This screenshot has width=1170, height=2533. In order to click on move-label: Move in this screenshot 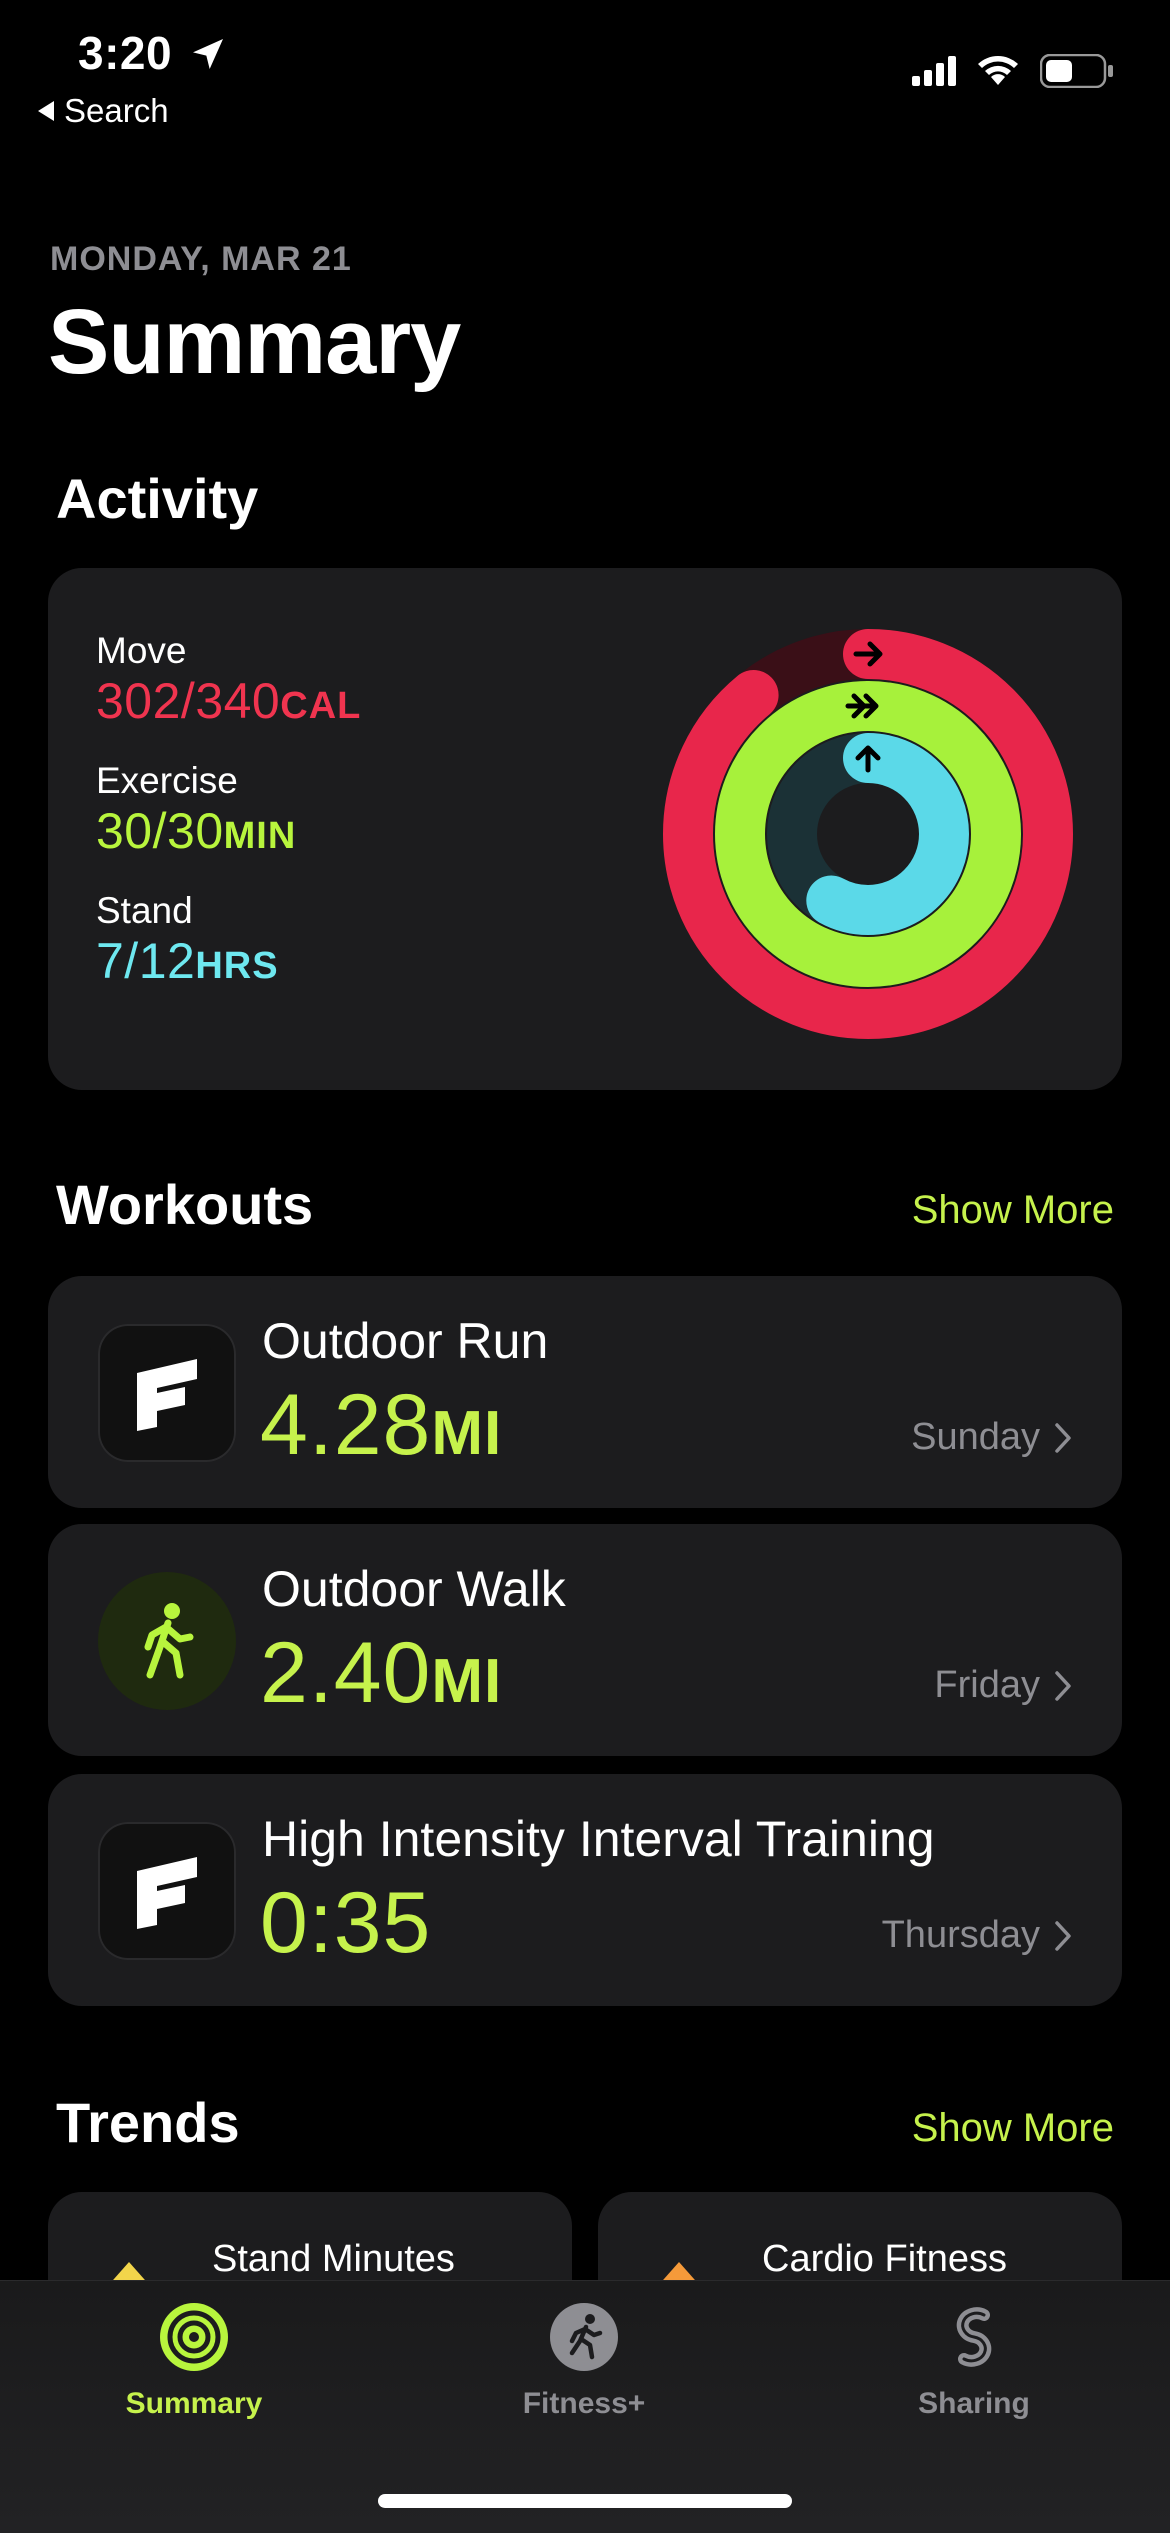, I will do `click(141, 650)`.